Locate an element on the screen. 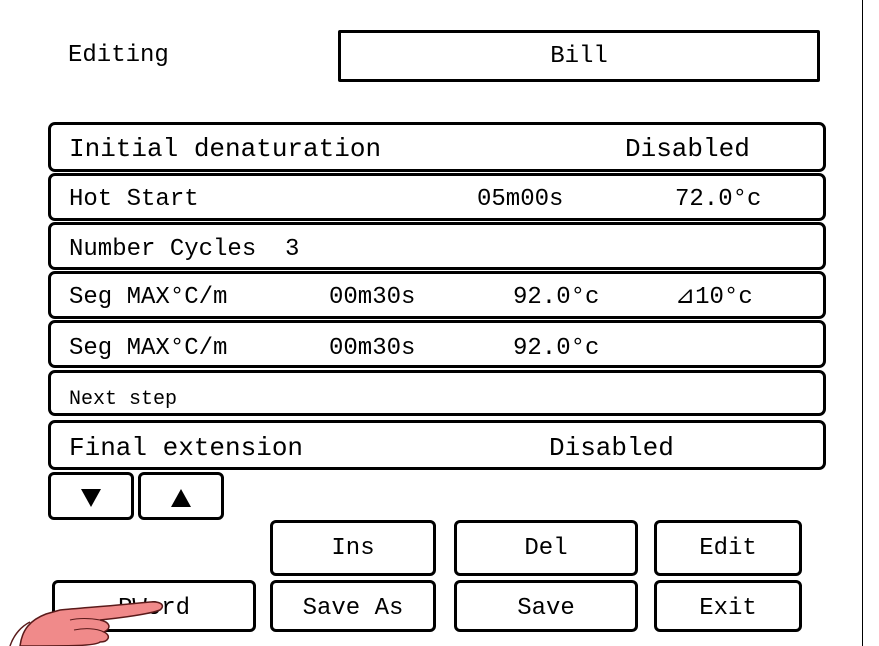 Image resolution: width=879 pixels, height=646 pixels. step-row-segment-2: Seg MAX°C/m 00m30s 92.0°c is located at coordinates (437, 344).